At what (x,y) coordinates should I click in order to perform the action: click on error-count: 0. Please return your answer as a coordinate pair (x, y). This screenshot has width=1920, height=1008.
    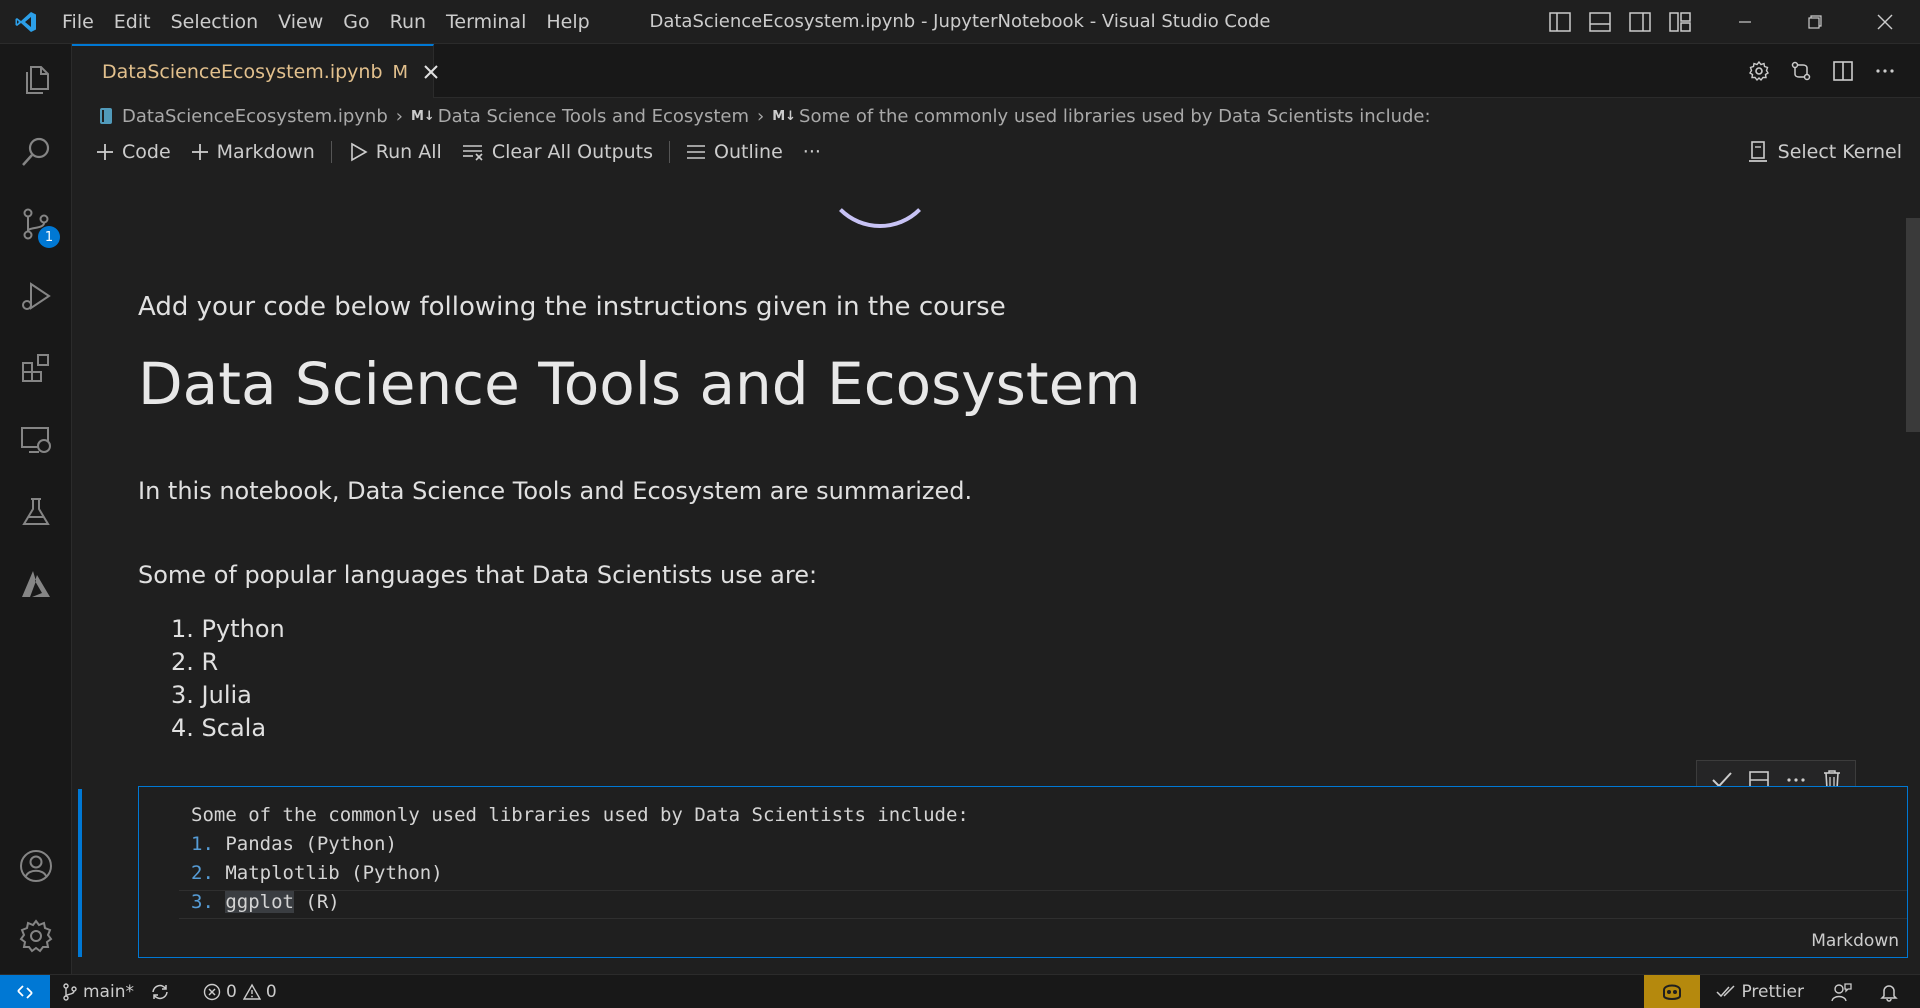
    Looking at the image, I should click on (231, 991).